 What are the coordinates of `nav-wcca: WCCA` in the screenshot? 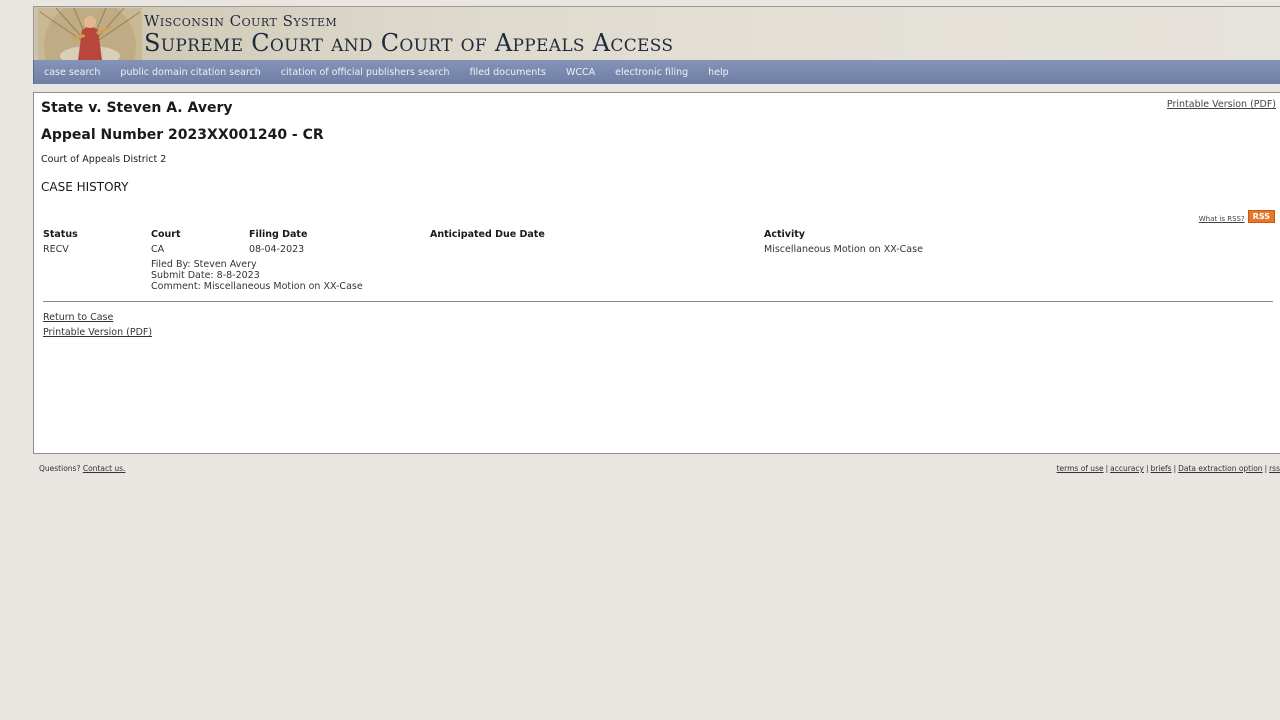 It's located at (580, 72).